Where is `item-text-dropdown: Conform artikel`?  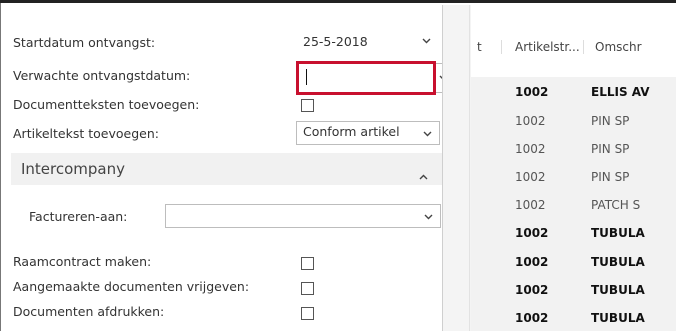
item-text-dropdown: Conform artikel is located at coordinates (368, 133).